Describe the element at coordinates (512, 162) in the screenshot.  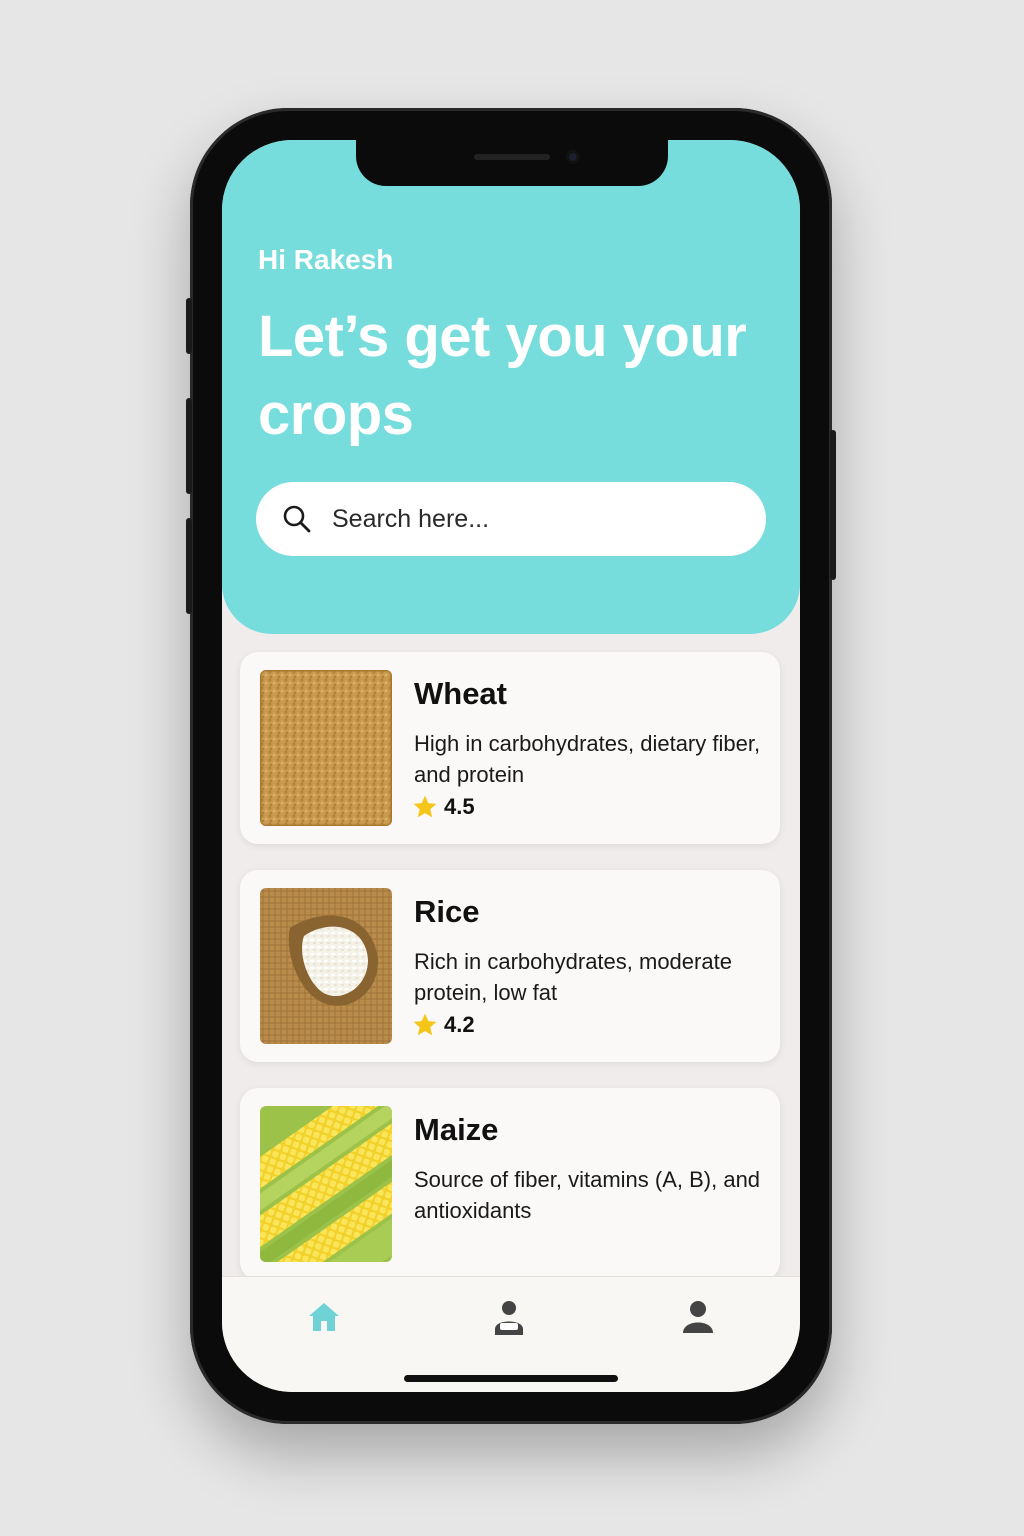
I see `notch` at that location.